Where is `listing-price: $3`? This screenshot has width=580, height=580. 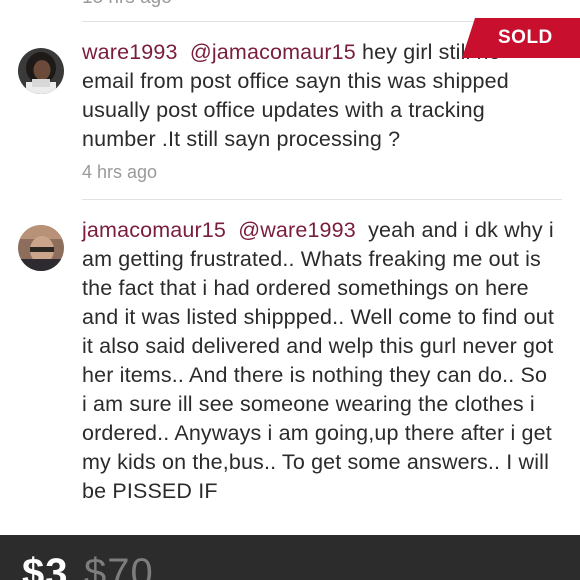 listing-price: $3 is located at coordinates (45, 565).